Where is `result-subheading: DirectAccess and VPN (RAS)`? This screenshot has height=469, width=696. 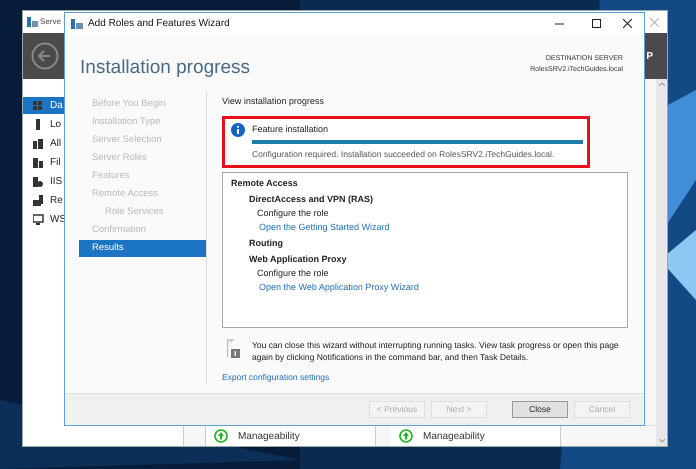
result-subheading: DirectAccess and VPN (RAS) is located at coordinates (311, 199).